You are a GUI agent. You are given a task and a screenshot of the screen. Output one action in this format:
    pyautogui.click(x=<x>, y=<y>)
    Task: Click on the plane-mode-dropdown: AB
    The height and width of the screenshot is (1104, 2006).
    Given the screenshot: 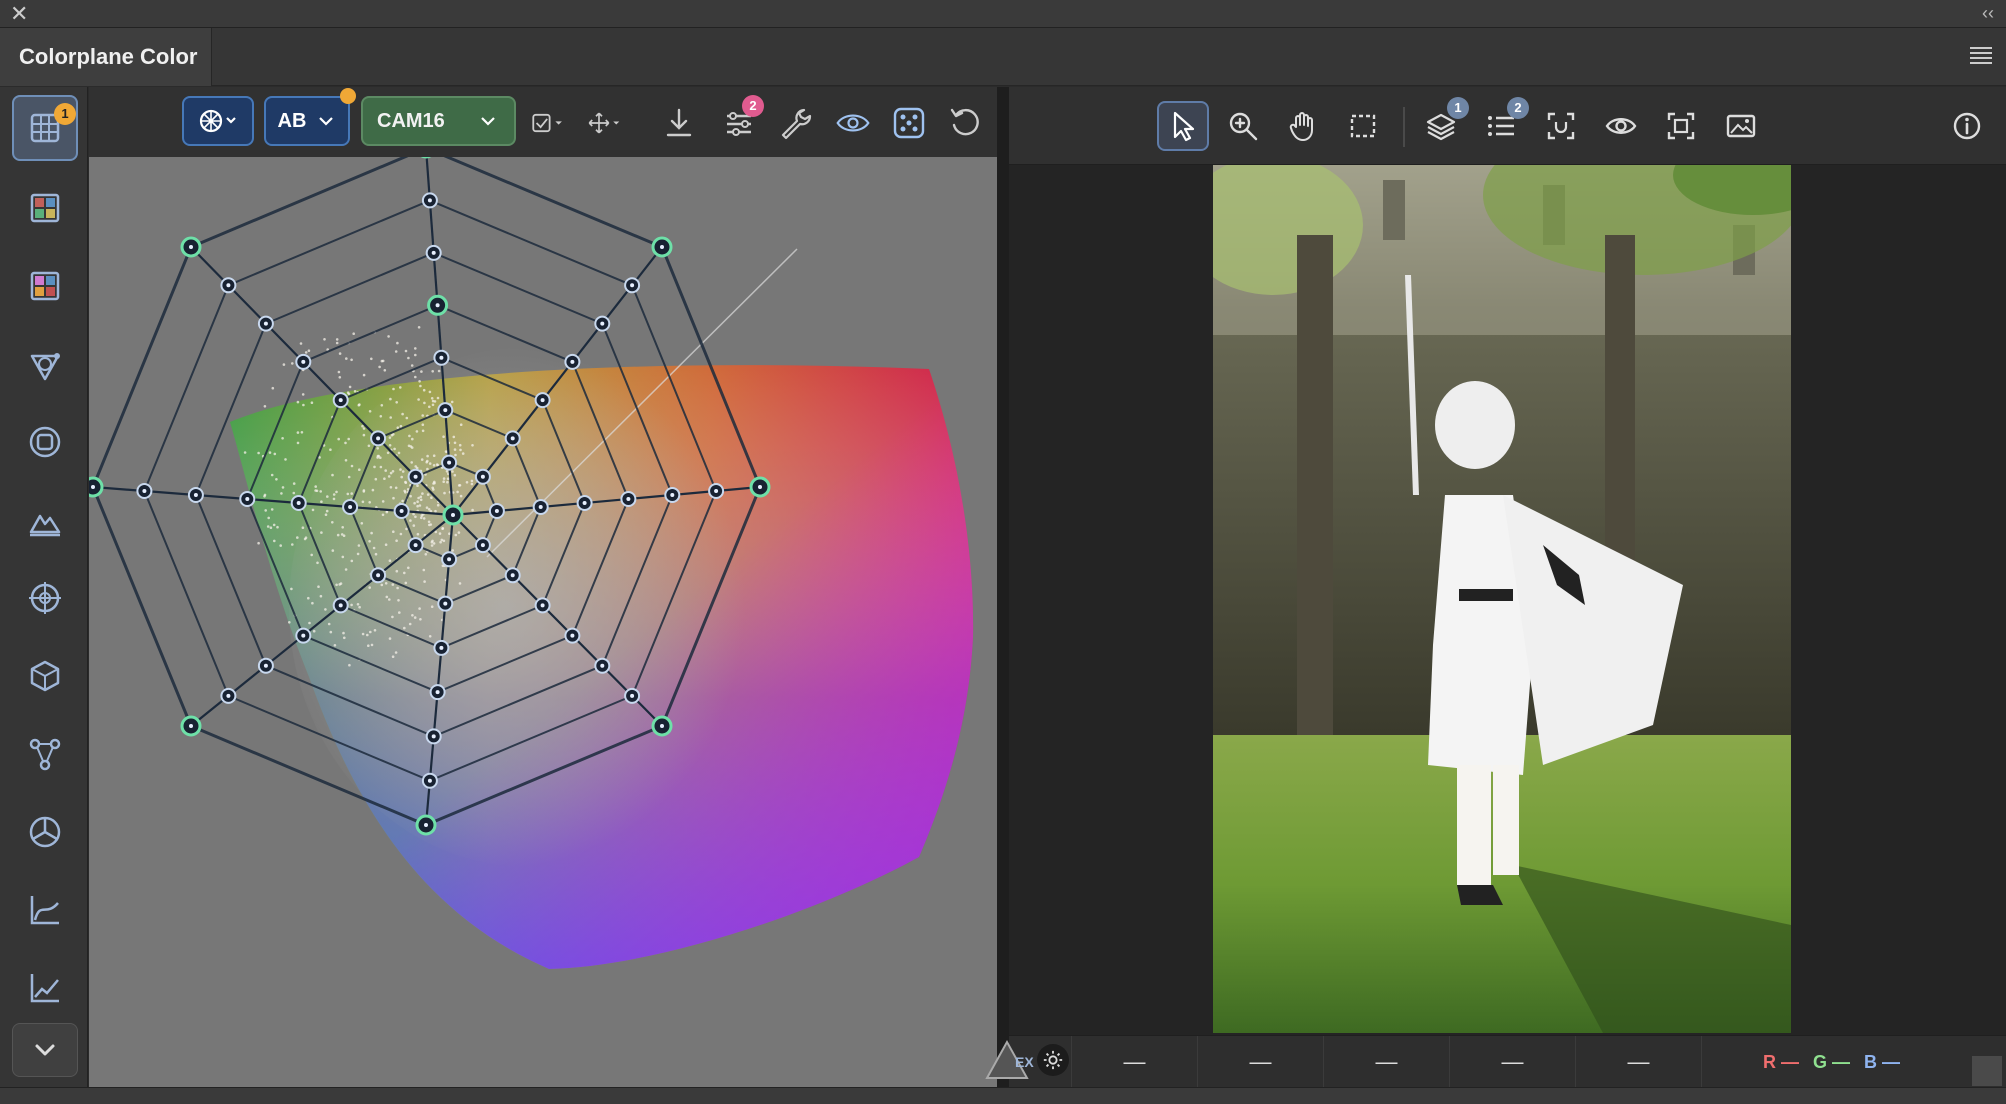 What is the action you would take?
    pyautogui.click(x=307, y=121)
    